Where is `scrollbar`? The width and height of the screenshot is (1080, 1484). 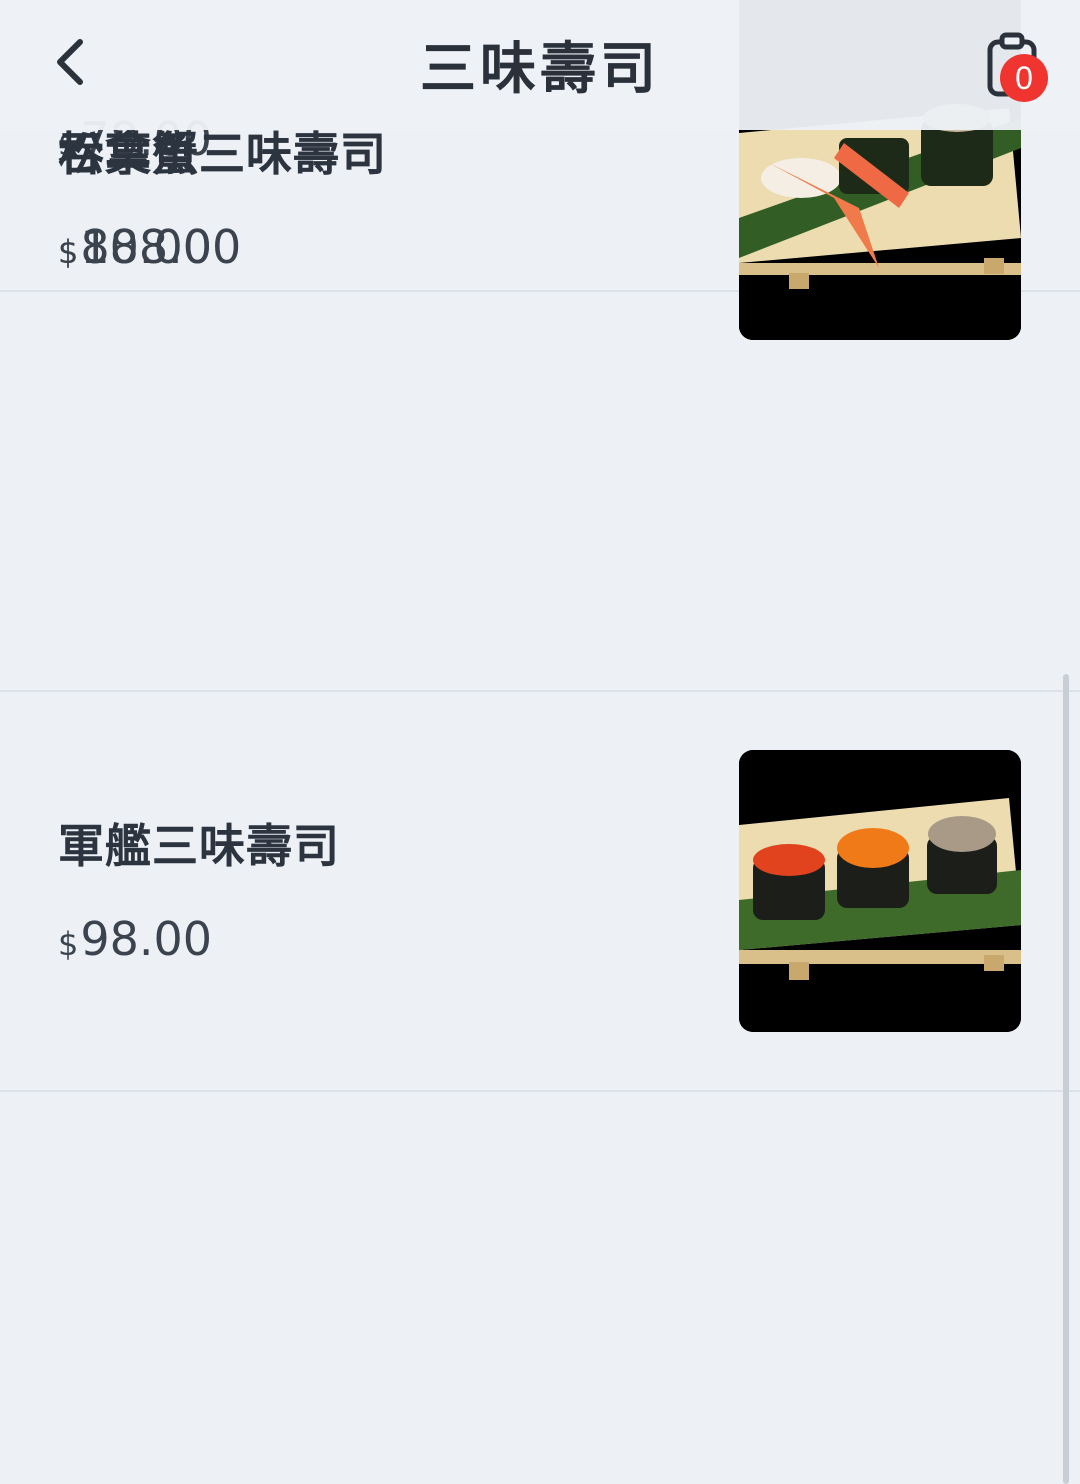
scrollbar is located at coordinates (1066, 1079).